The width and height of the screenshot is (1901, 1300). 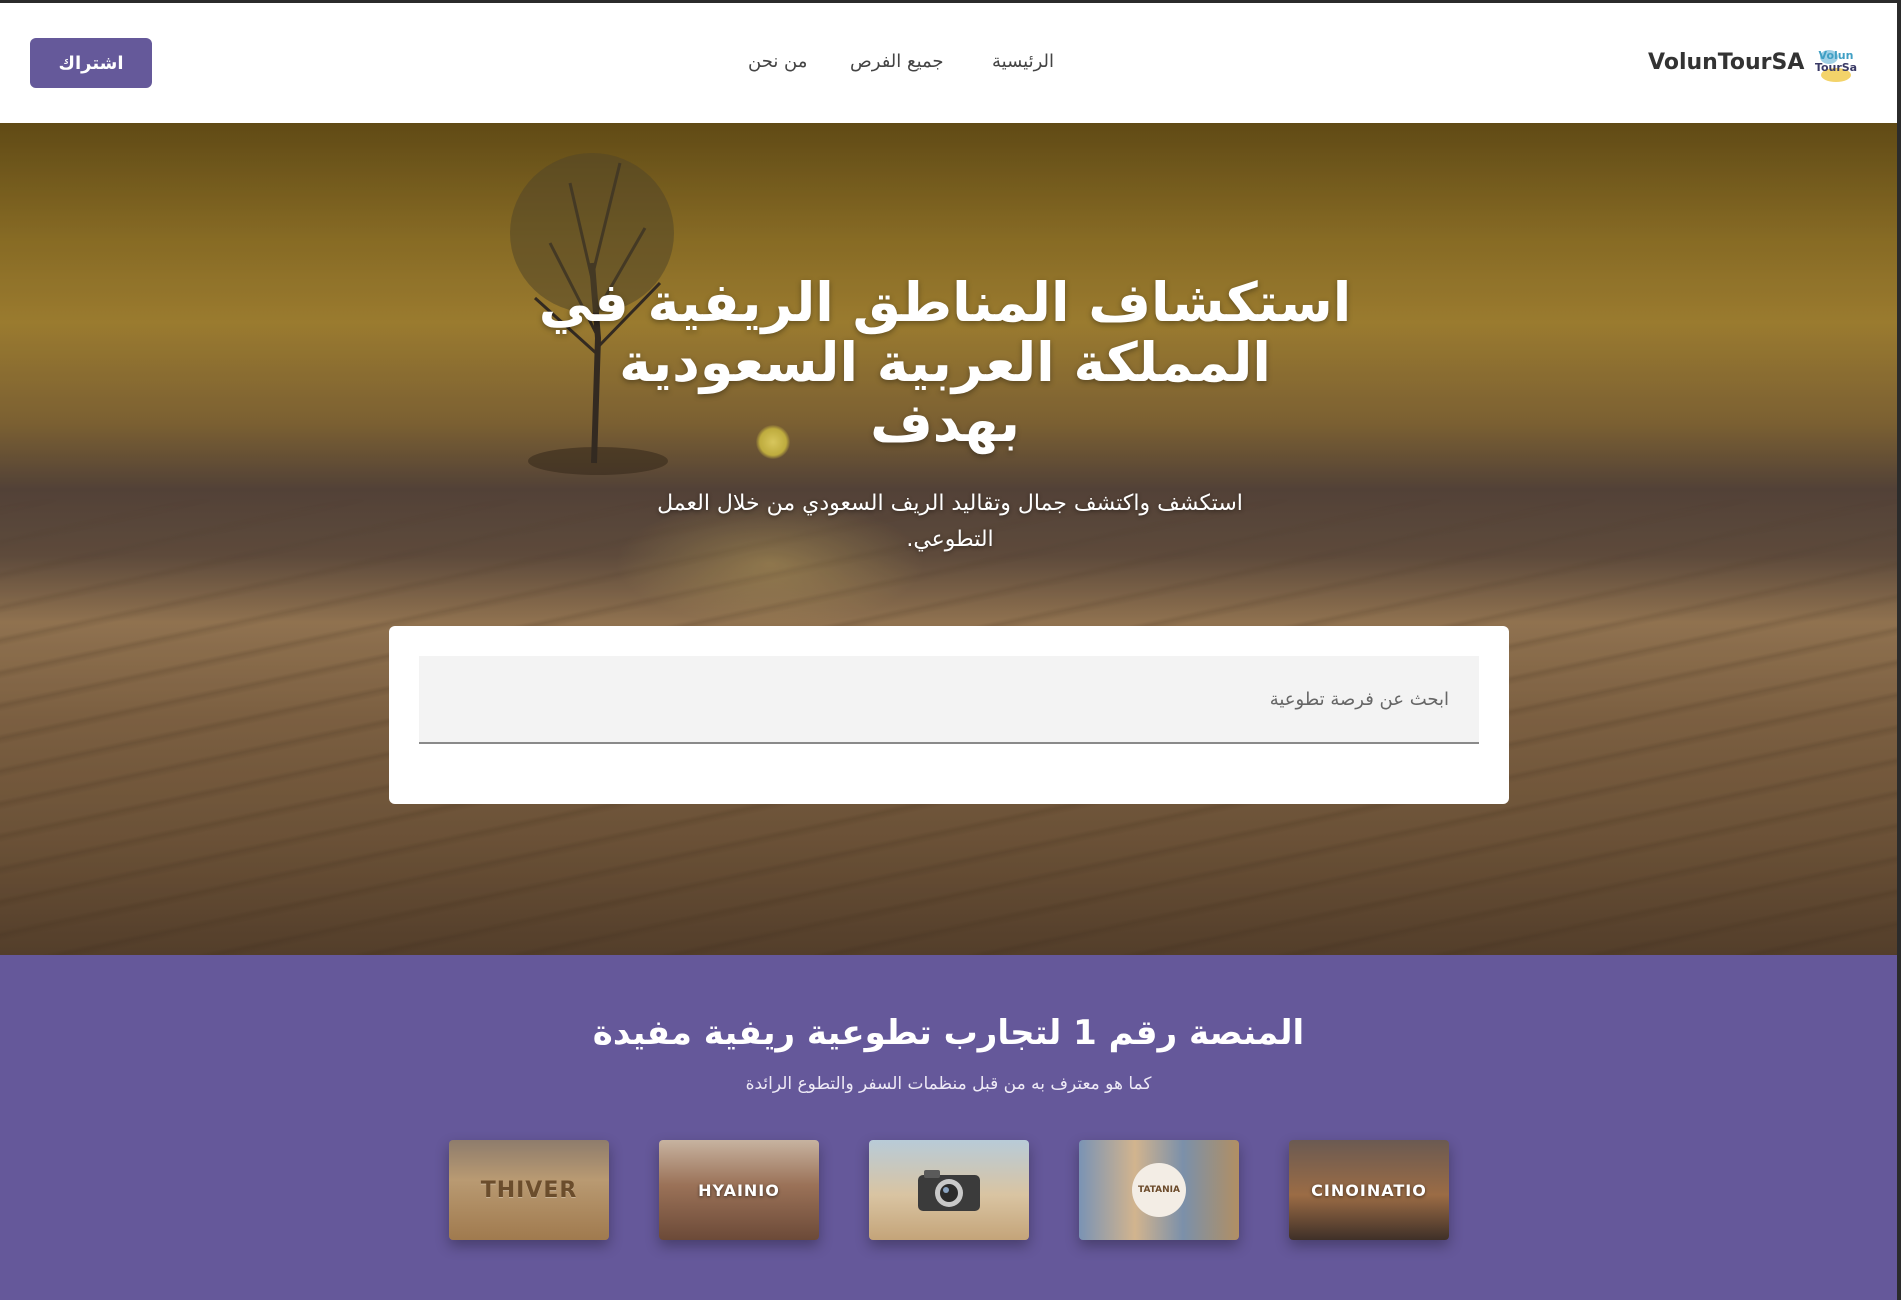 I want to click on main-nav: من نحن جميع الفرص الرئيسية, so click(x=948, y=66).